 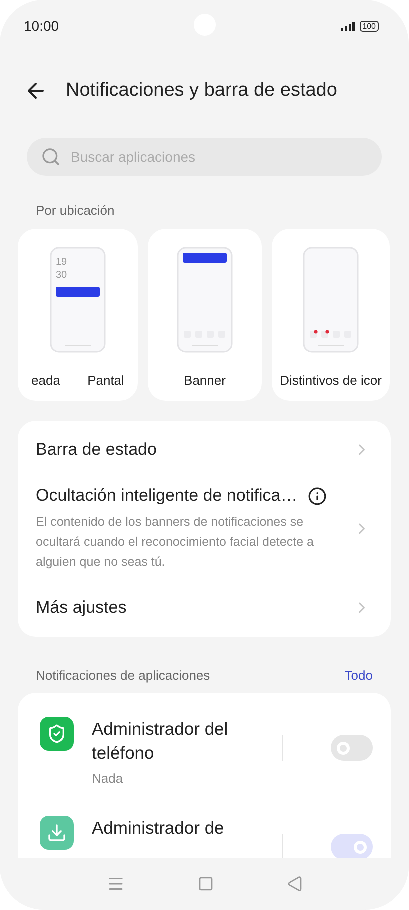 What do you see at coordinates (159, 828) in the screenshot?
I see `app-name: Administrador de` at bounding box center [159, 828].